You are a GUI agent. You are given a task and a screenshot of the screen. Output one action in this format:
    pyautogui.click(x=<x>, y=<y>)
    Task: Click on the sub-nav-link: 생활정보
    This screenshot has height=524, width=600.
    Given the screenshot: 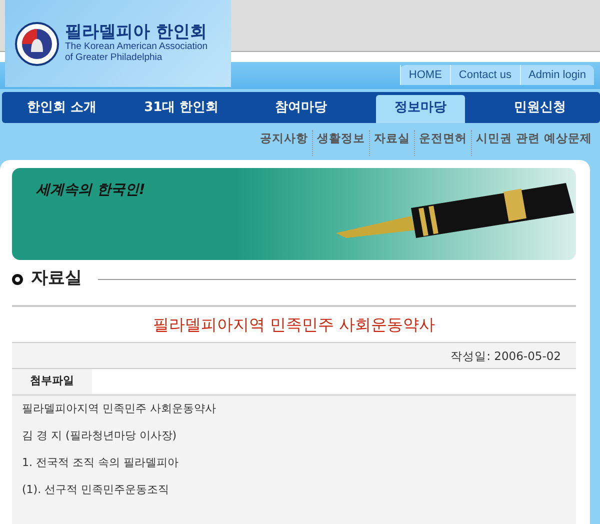 What is the action you would take?
    pyautogui.click(x=340, y=143)
    